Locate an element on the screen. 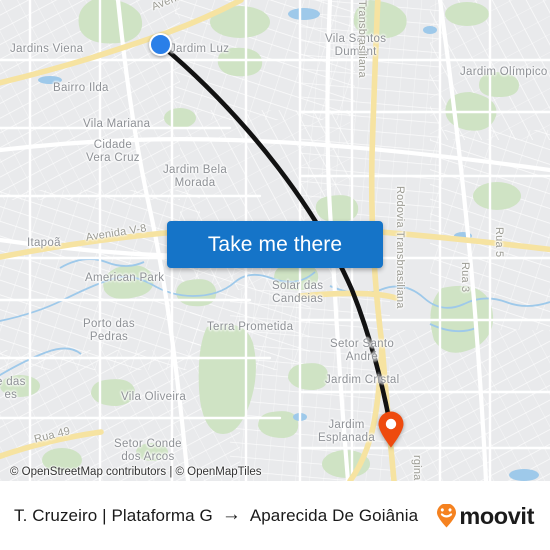 The image size is (550, 550). route-destination-label: Aparecida De Goiânia is located at coordinates (334, 515).